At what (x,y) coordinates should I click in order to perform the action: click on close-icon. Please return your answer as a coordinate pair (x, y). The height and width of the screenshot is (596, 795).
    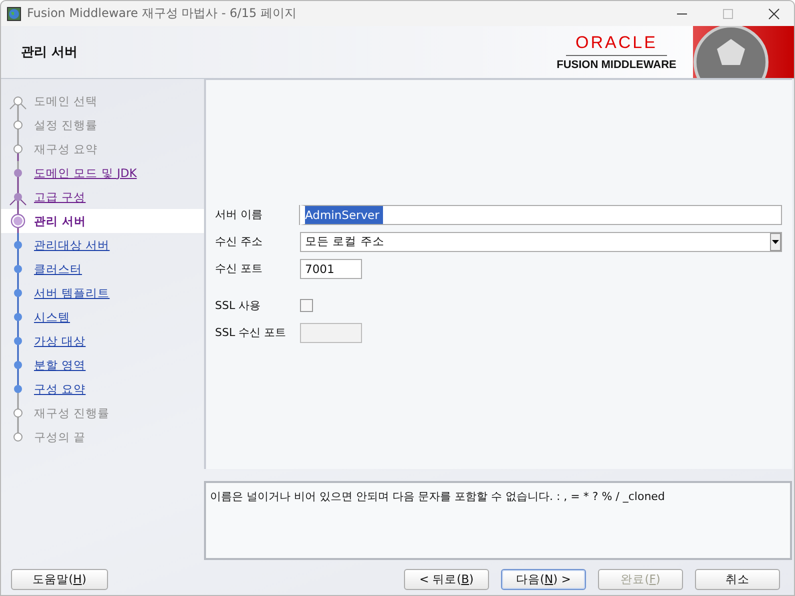
    Looking at the image, I should click on (774, 14).